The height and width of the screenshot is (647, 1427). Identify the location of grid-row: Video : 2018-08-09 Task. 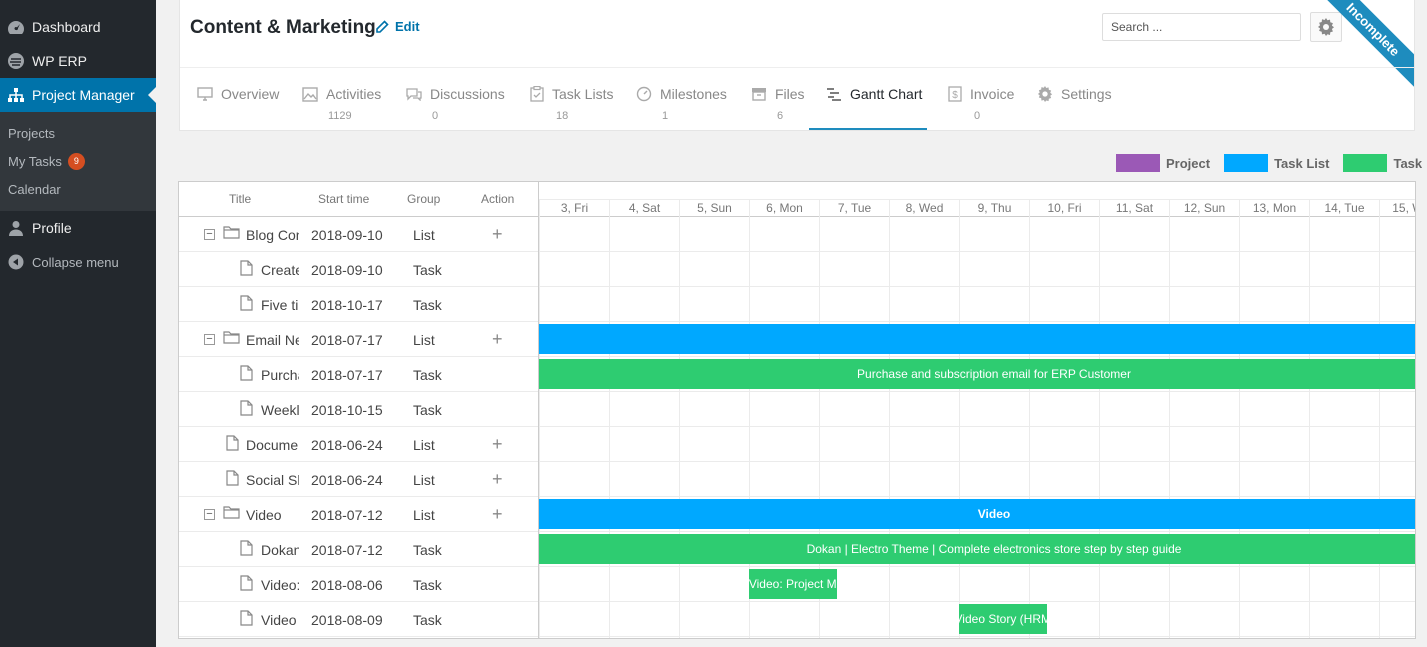
(358, 619).